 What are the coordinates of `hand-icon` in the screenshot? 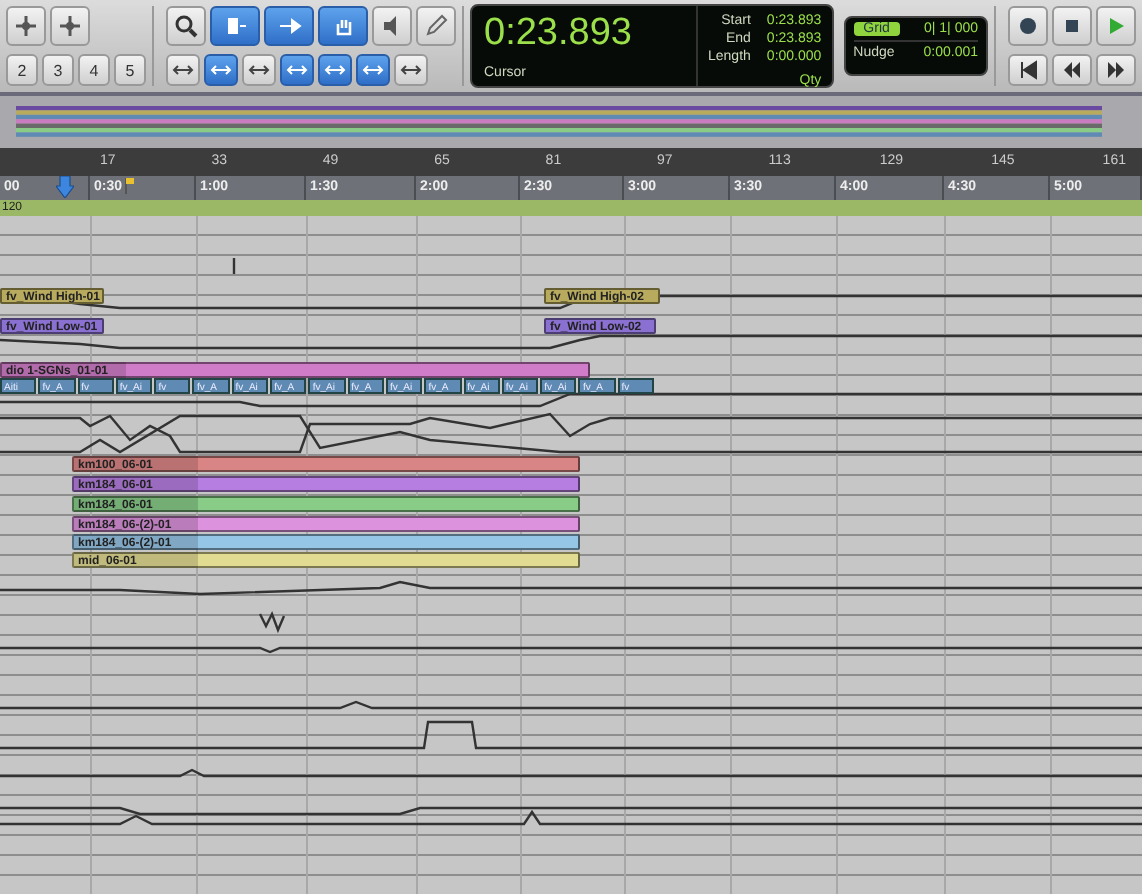 It's located at (343, 26).